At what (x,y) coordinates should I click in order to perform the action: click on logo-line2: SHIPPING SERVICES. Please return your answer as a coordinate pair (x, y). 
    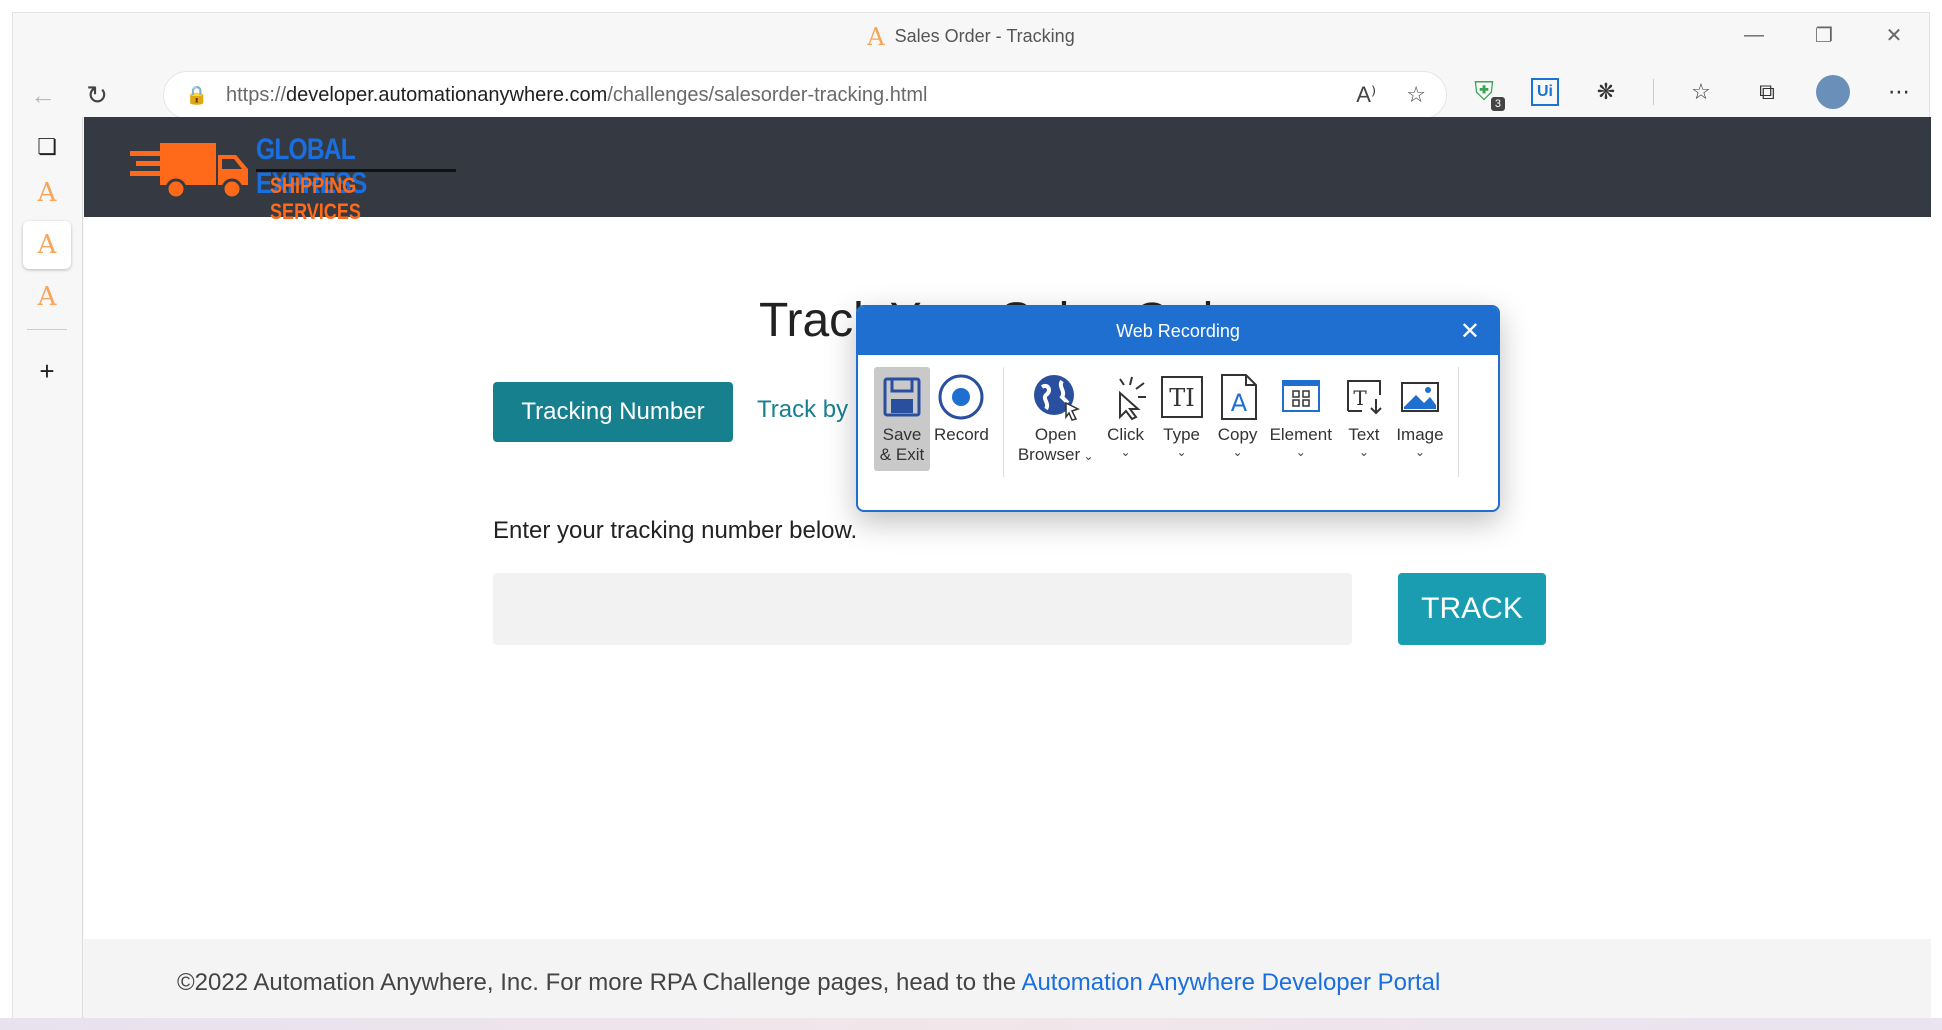
    Looking at the image, I should click on (315, 198).